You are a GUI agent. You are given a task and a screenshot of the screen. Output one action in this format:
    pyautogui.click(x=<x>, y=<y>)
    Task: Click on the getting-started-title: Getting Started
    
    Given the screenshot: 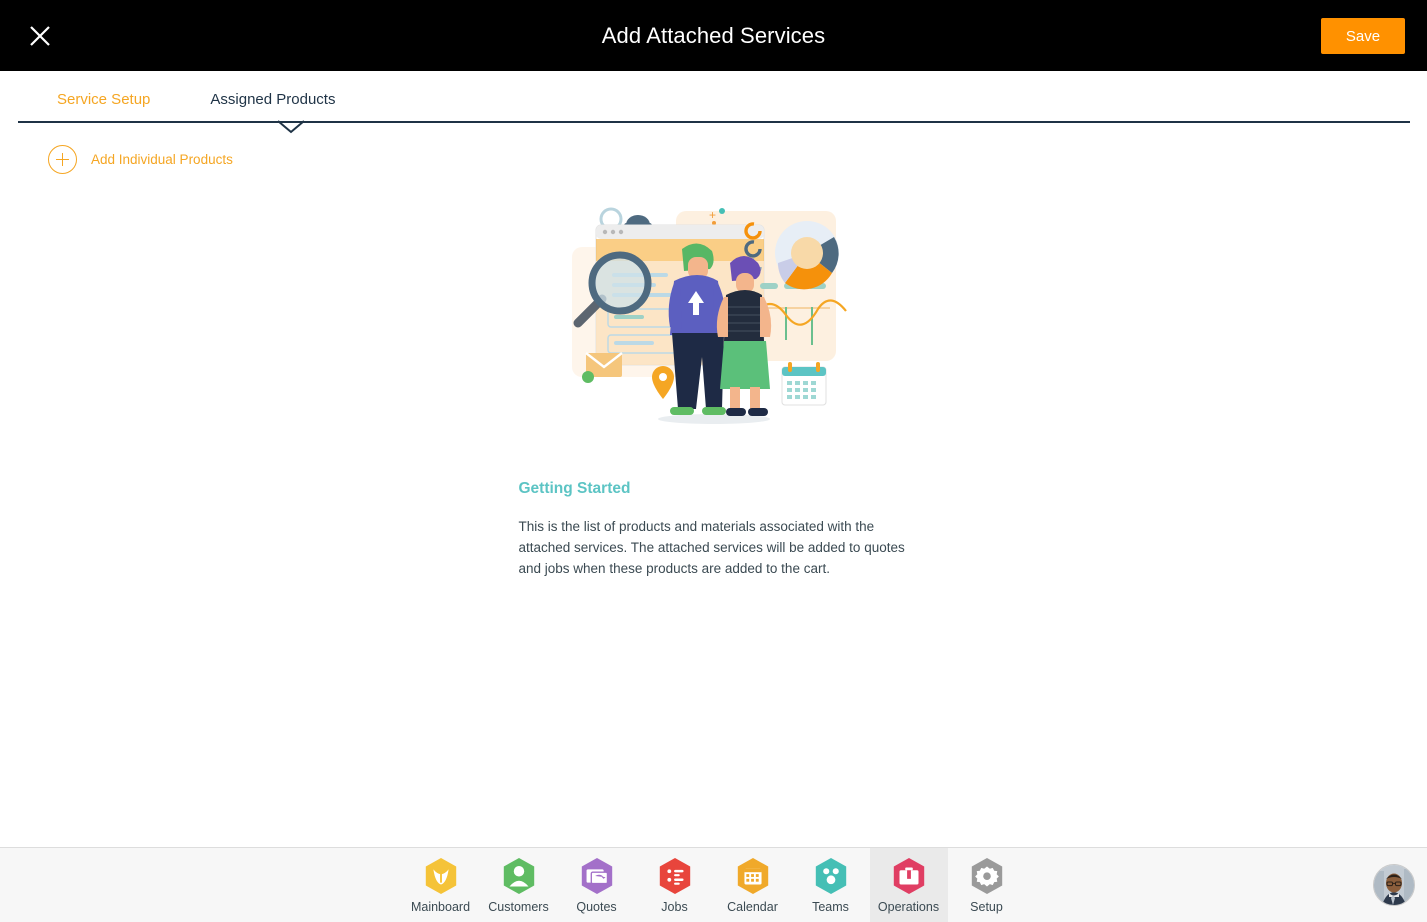 What is the action you would take?
    pyautogui.click(x=574, y=488)
    